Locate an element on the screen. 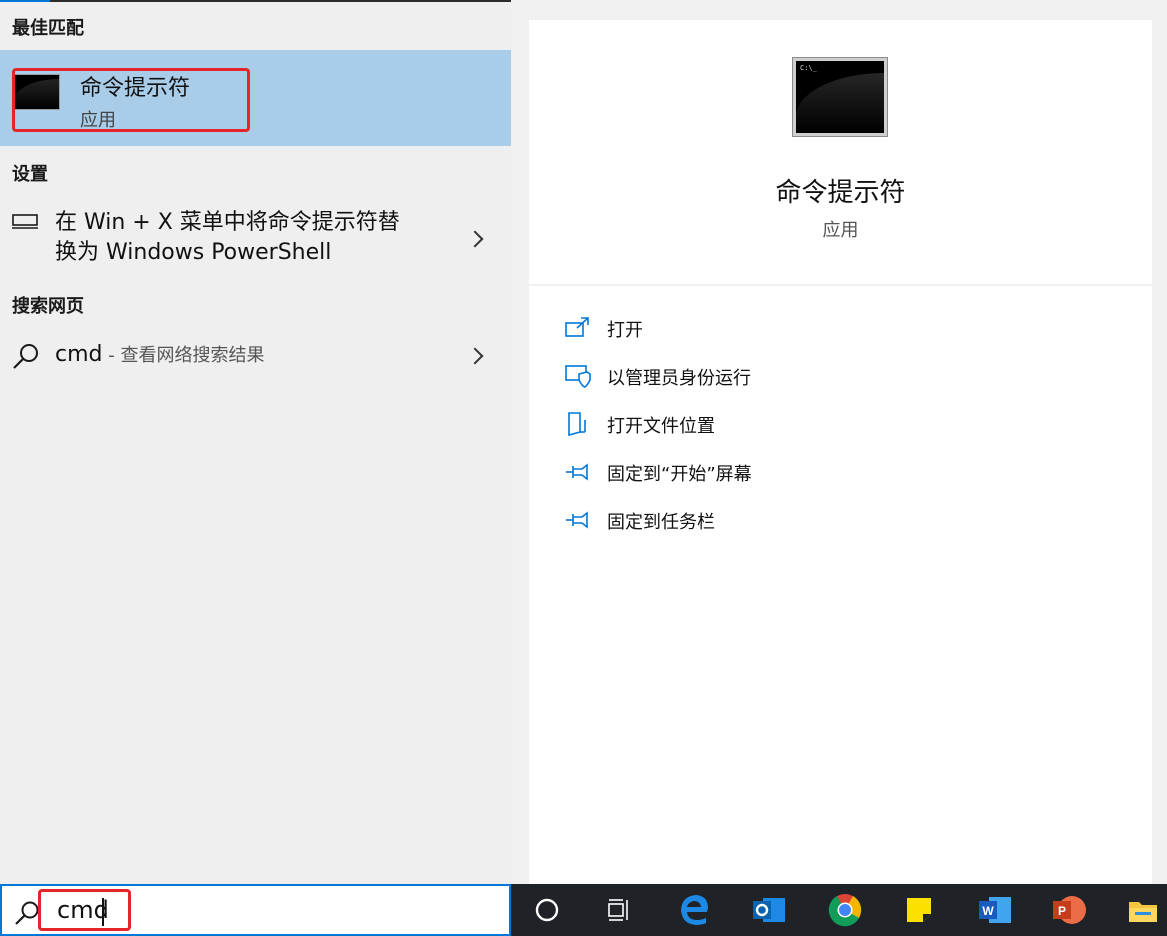 This screenshot has width=1167, height=936. outlook-icon is located at coordinates (769, 910).